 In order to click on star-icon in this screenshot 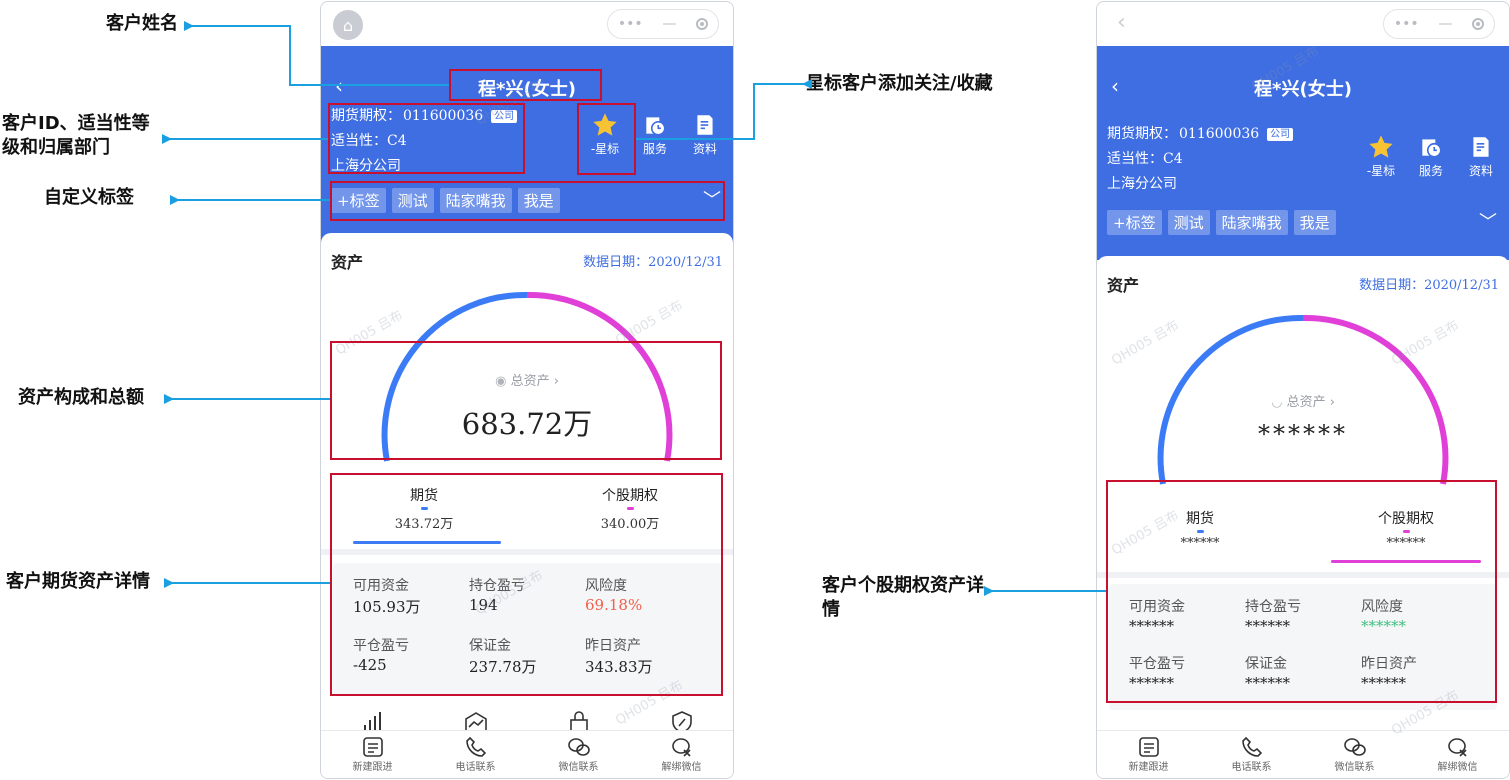, I will do `click(1381, 146)`.